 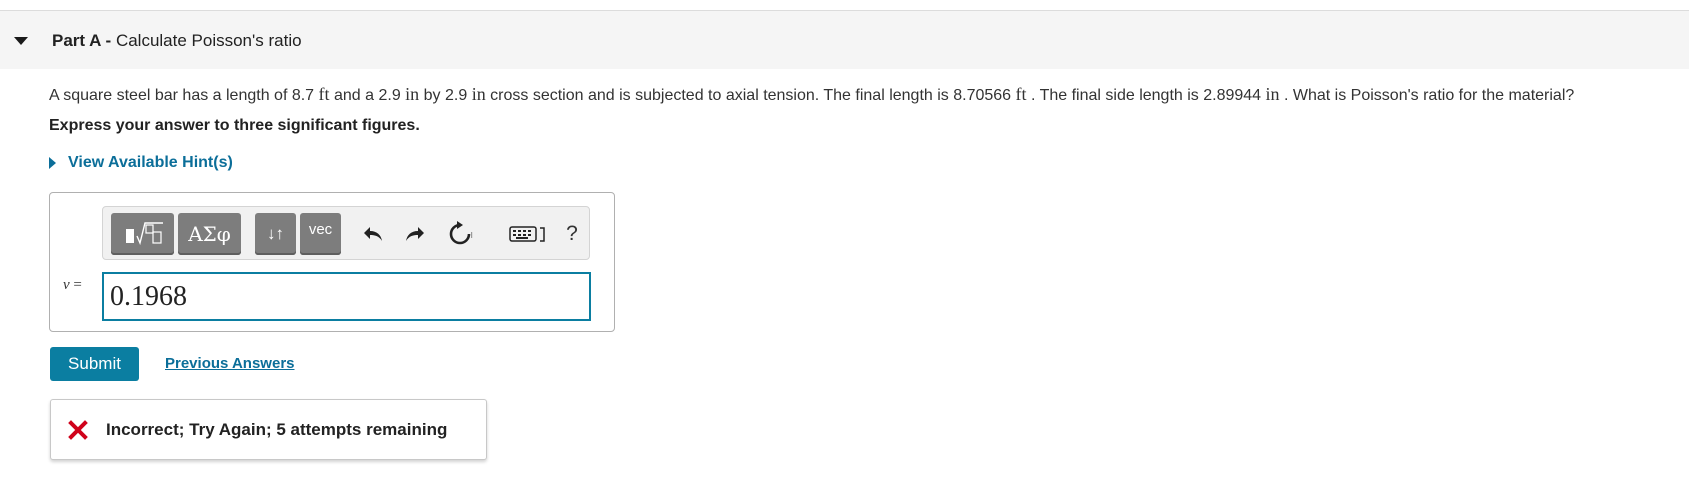 What do you see at coordinates (528, 234) in the screenshot?
I see `keyboard-icon` at bounding box center [528, 234].